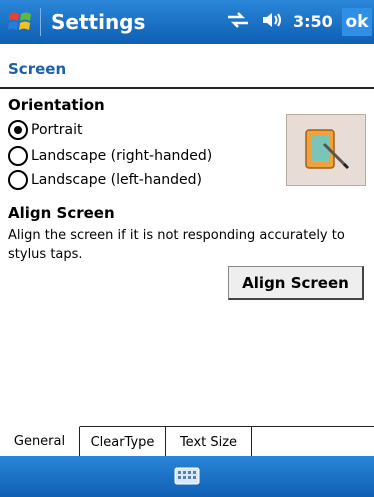 This screenshot has height=497, width=374. Describe the element at coordinates (122, 156) in the screenshot. I see `radio-label: Landscape (right-handed)` at that location.